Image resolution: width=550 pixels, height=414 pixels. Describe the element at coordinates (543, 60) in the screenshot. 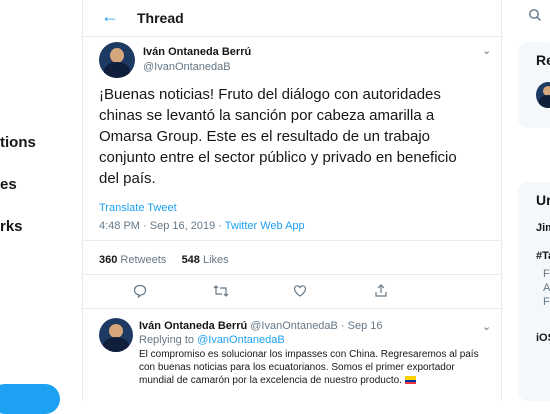

I see `relevant-people-header: Re` at that location.